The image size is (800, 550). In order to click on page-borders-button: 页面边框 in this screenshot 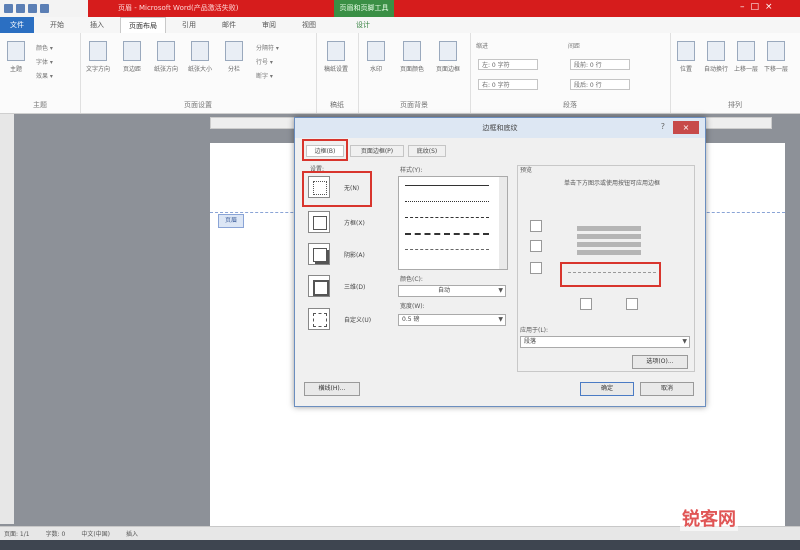, I will do `click(448, 63)`.